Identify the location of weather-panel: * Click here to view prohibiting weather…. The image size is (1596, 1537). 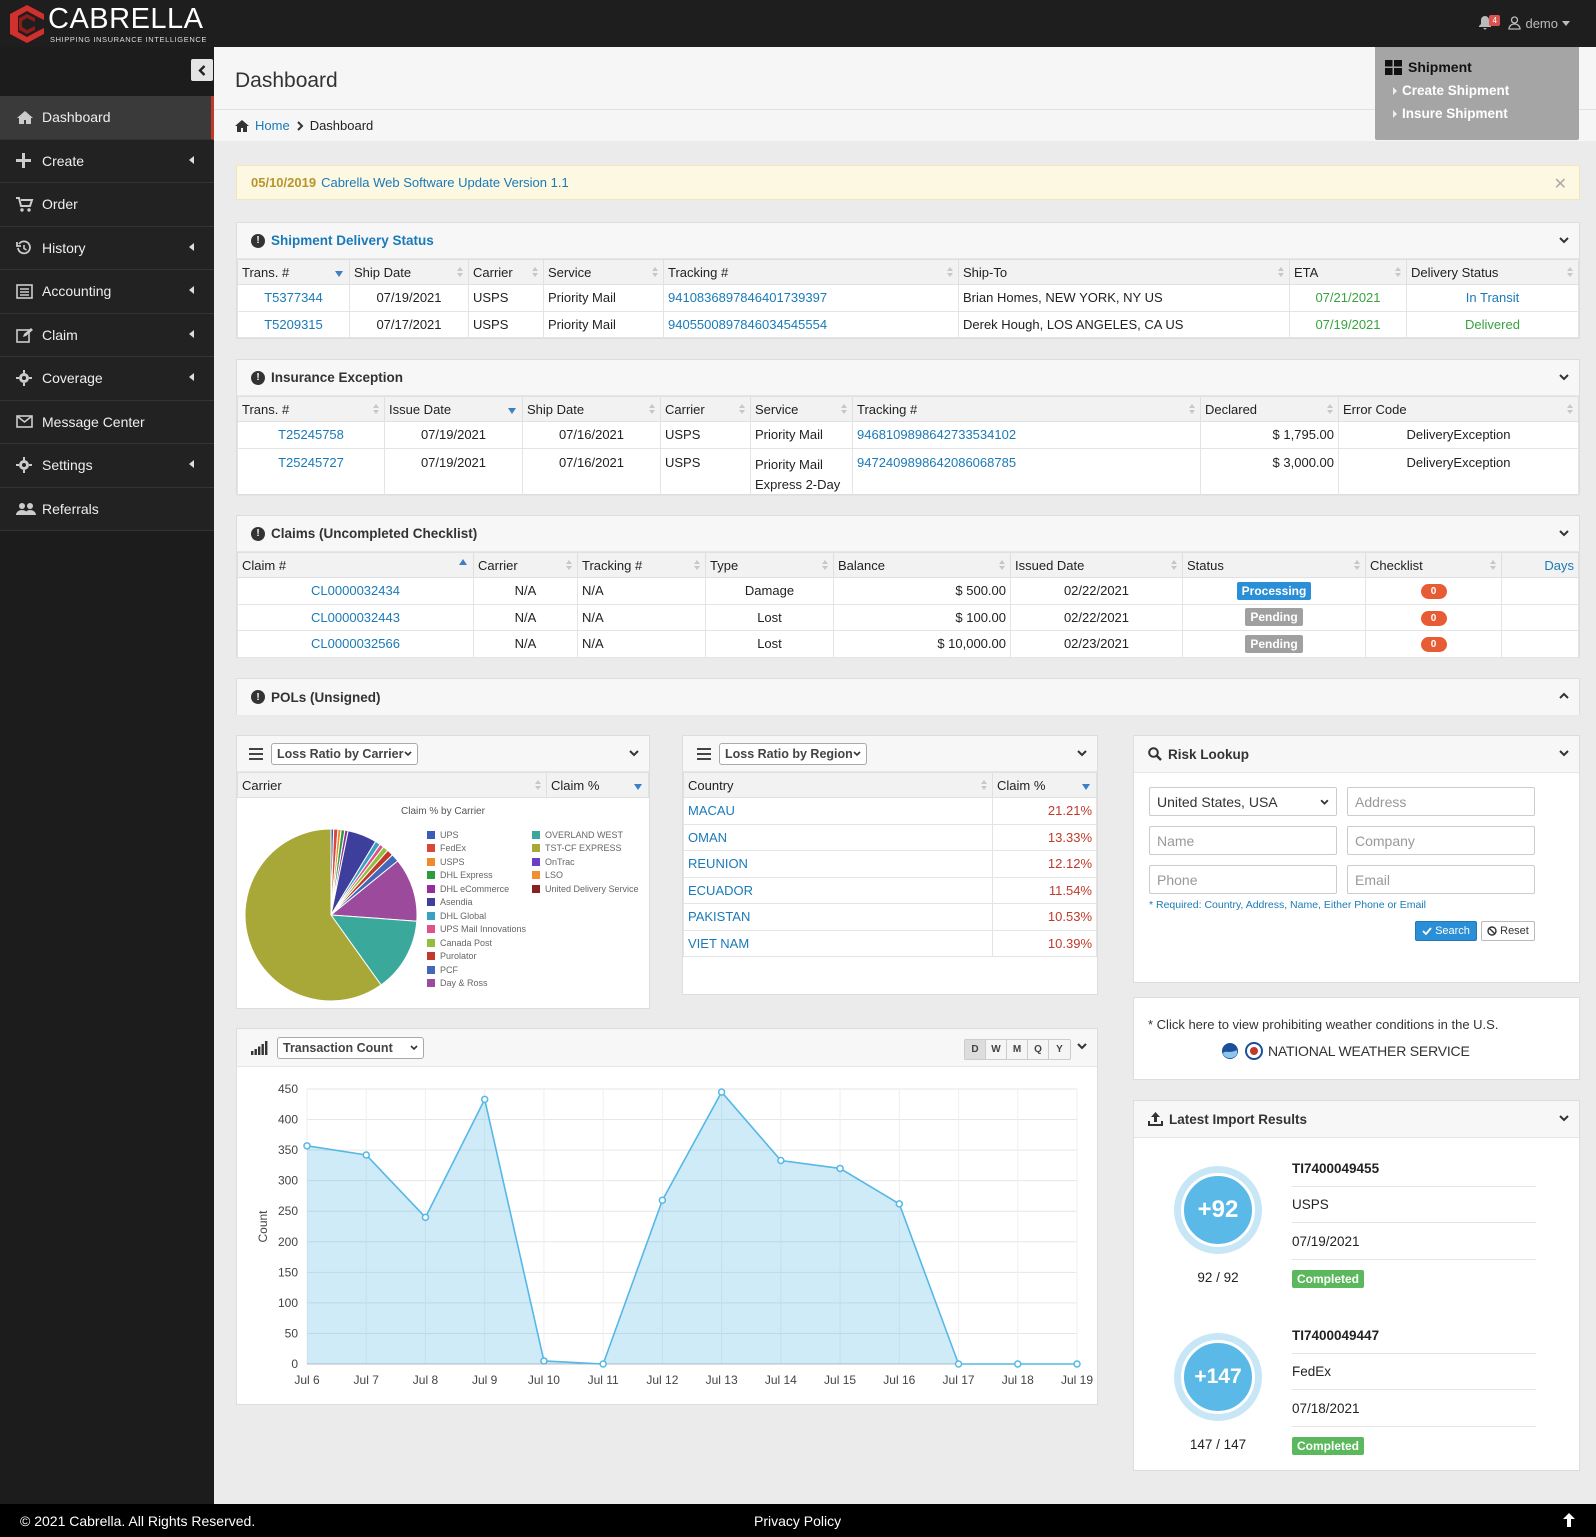
(1356, 1038).